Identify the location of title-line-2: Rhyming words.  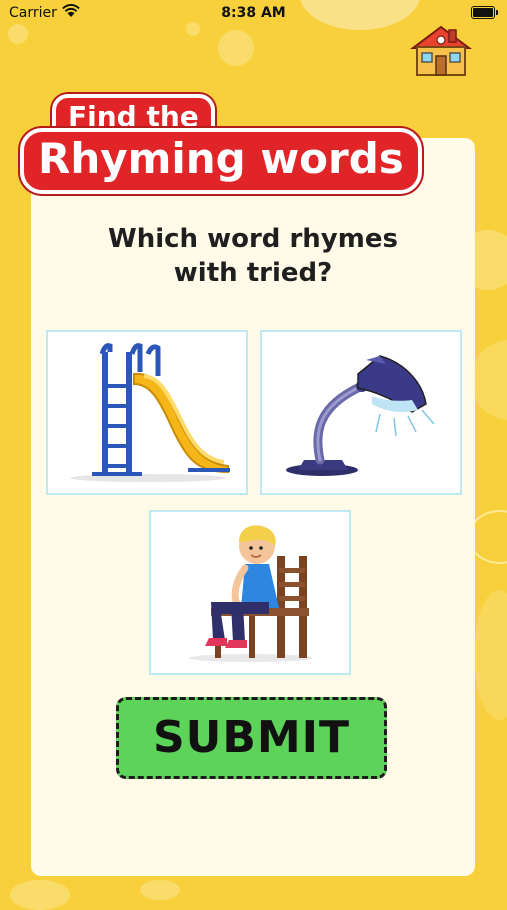
(221, 161).